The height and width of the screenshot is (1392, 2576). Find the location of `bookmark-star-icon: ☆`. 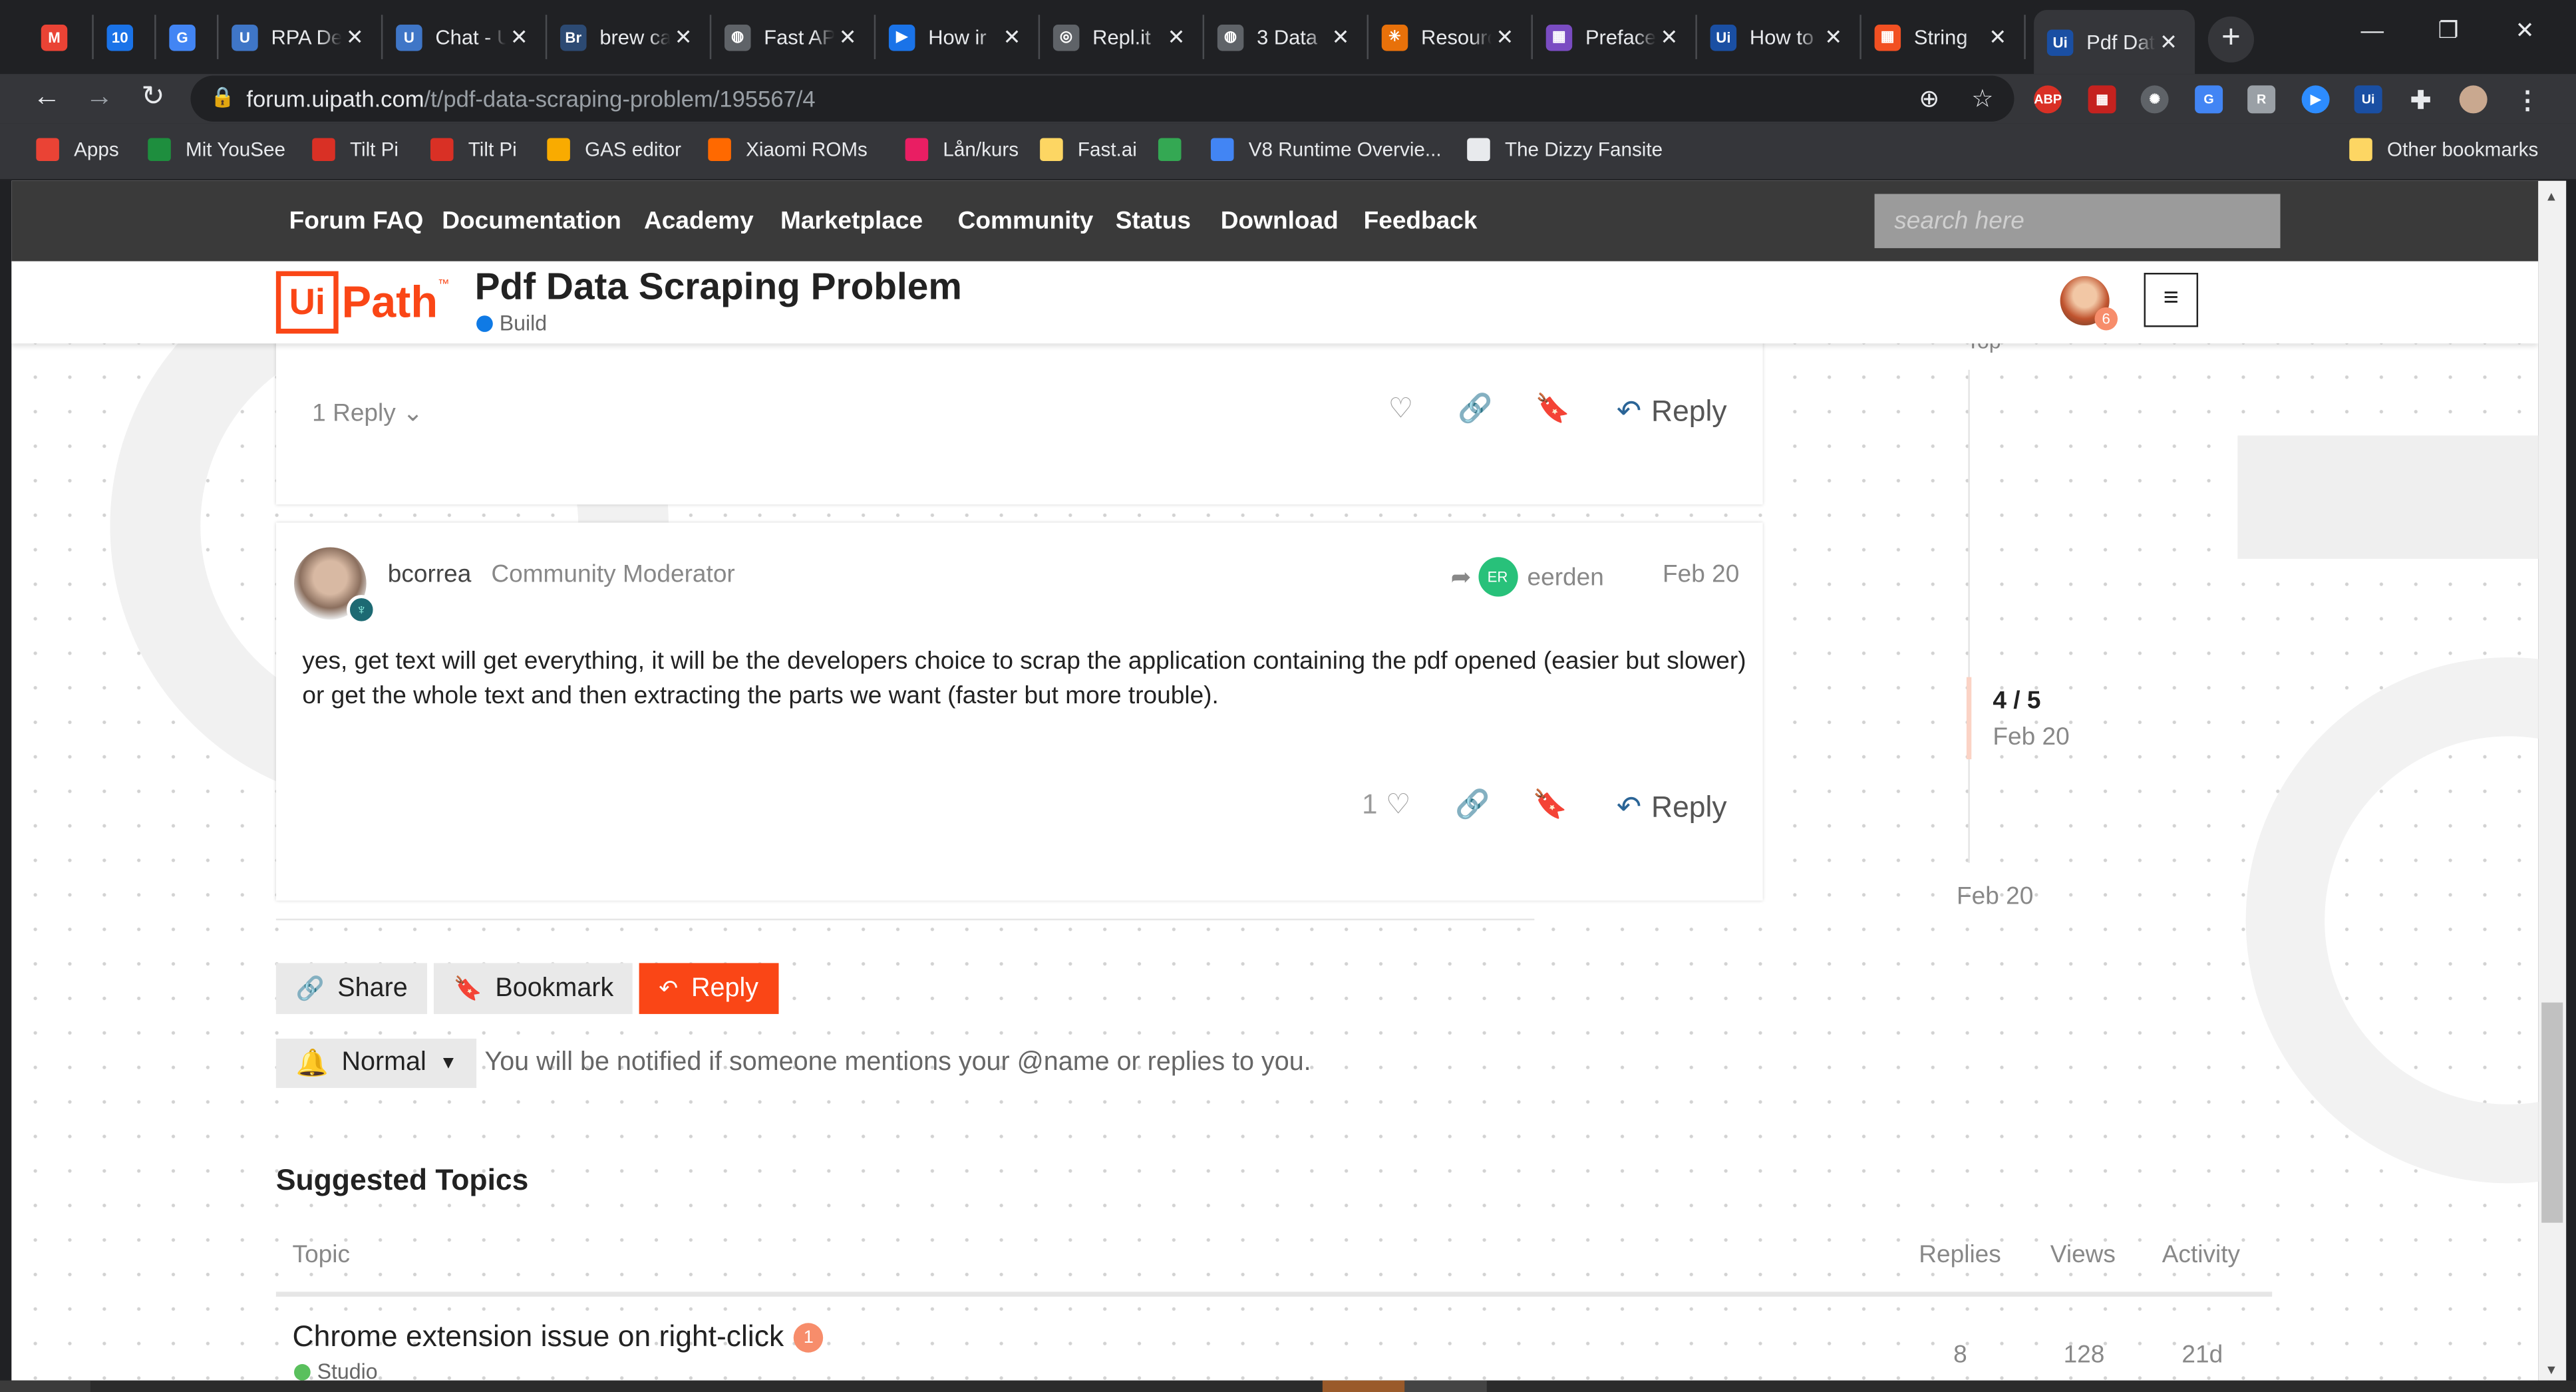

bookmark-star-icon: ☆ is located at coordinates (1982, 98).